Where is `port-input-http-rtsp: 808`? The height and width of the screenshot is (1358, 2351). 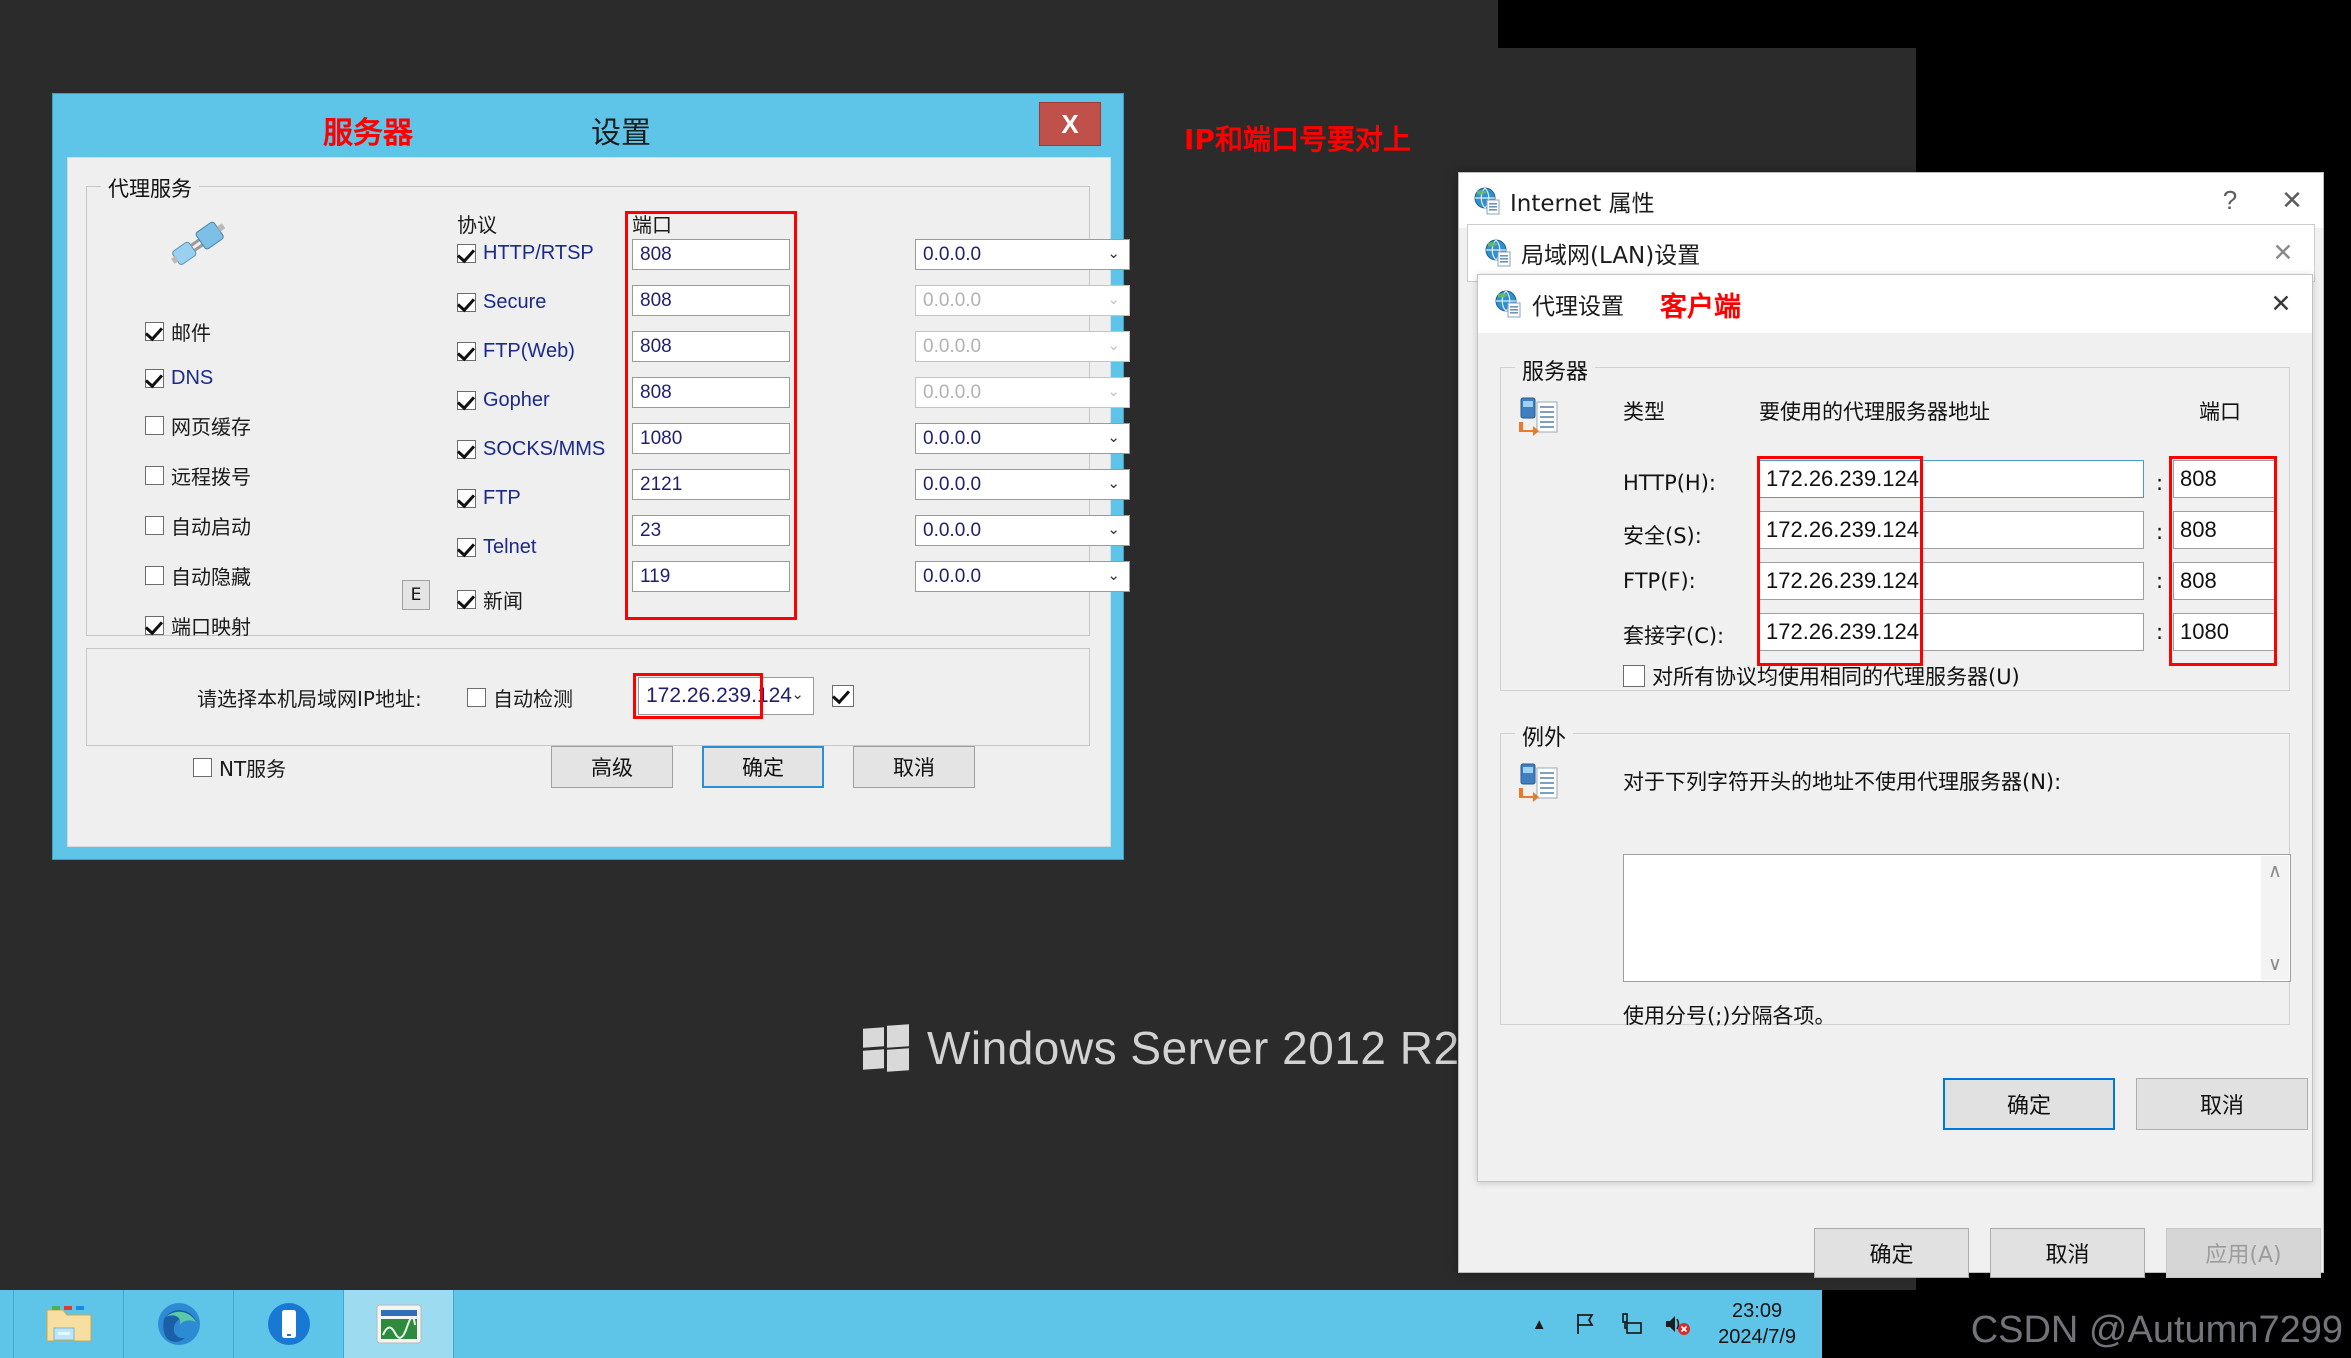 port-input-http-rtsp: 808 is located at coordinates (711, 254).